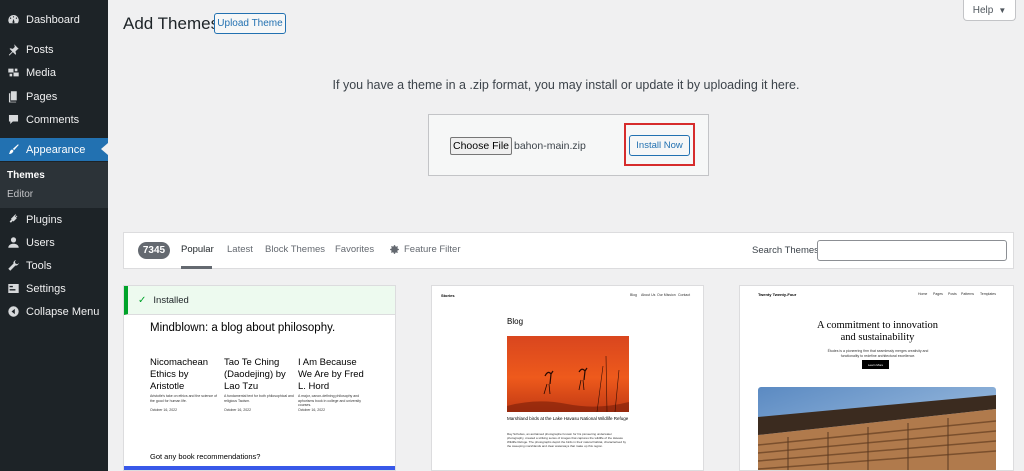 The height and width of the screenshot is (471, 1024). Describe the element at coordinates (46, 288) in the screenshot. I see `sidebar-item-label: Settings` at that location.